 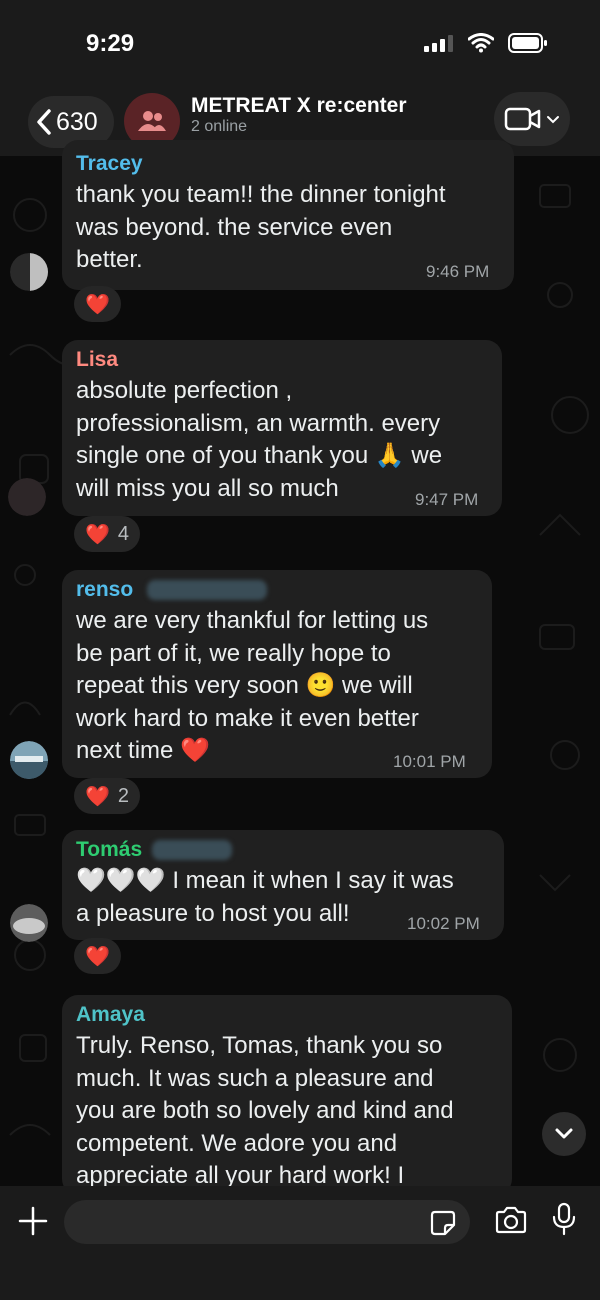 What do you see at coordinates (527, 43) in the screenshot?
I see `battery-icon` at bounding box center [527, 43].